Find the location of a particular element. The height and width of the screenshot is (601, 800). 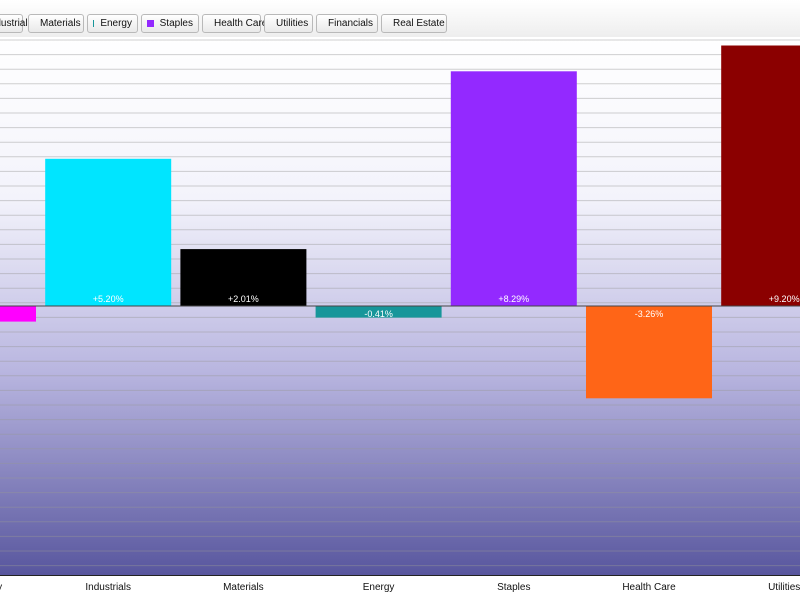

bar-health-care is located at coordinates (649, 352).